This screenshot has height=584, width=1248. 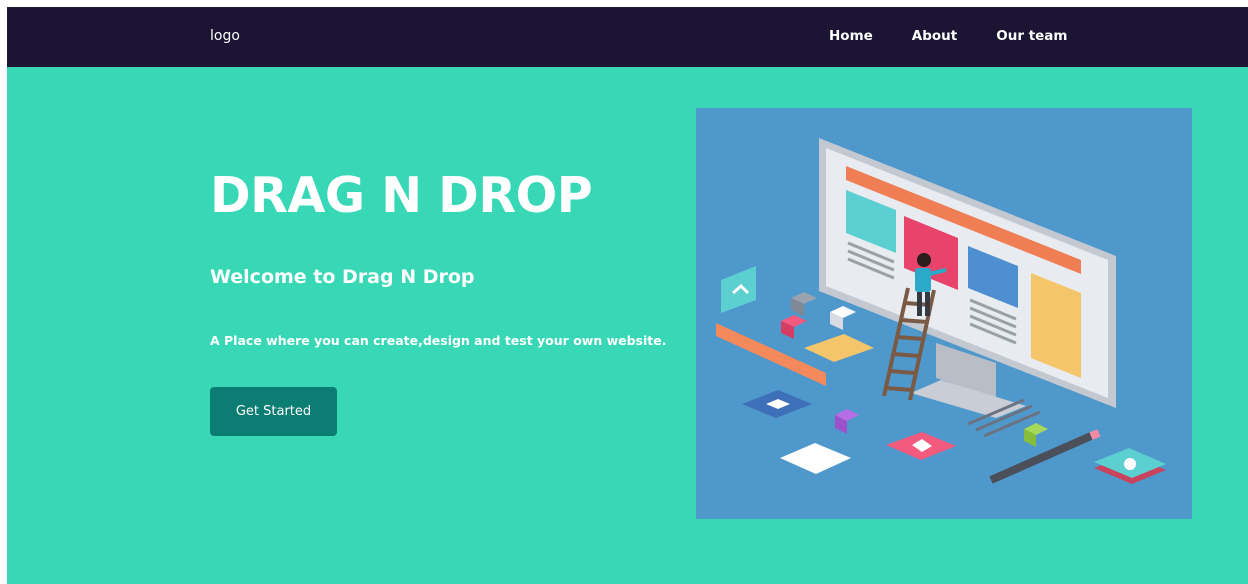 I want to click on get-started-button: Get Started, so click(x=273, y=411).